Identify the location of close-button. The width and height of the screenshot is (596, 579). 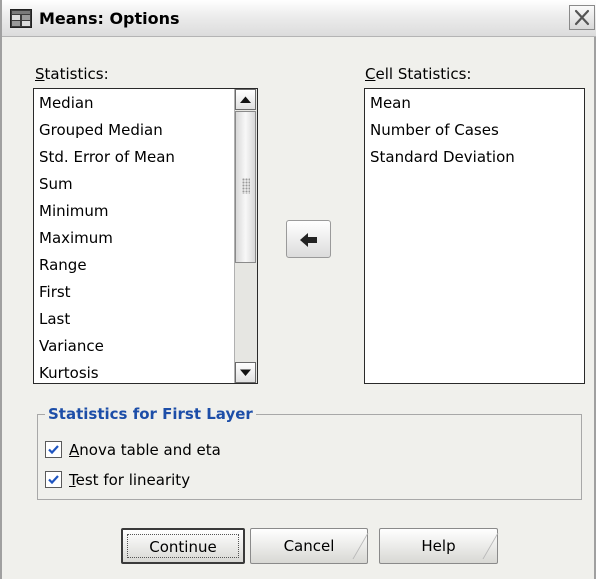
(582, 17).